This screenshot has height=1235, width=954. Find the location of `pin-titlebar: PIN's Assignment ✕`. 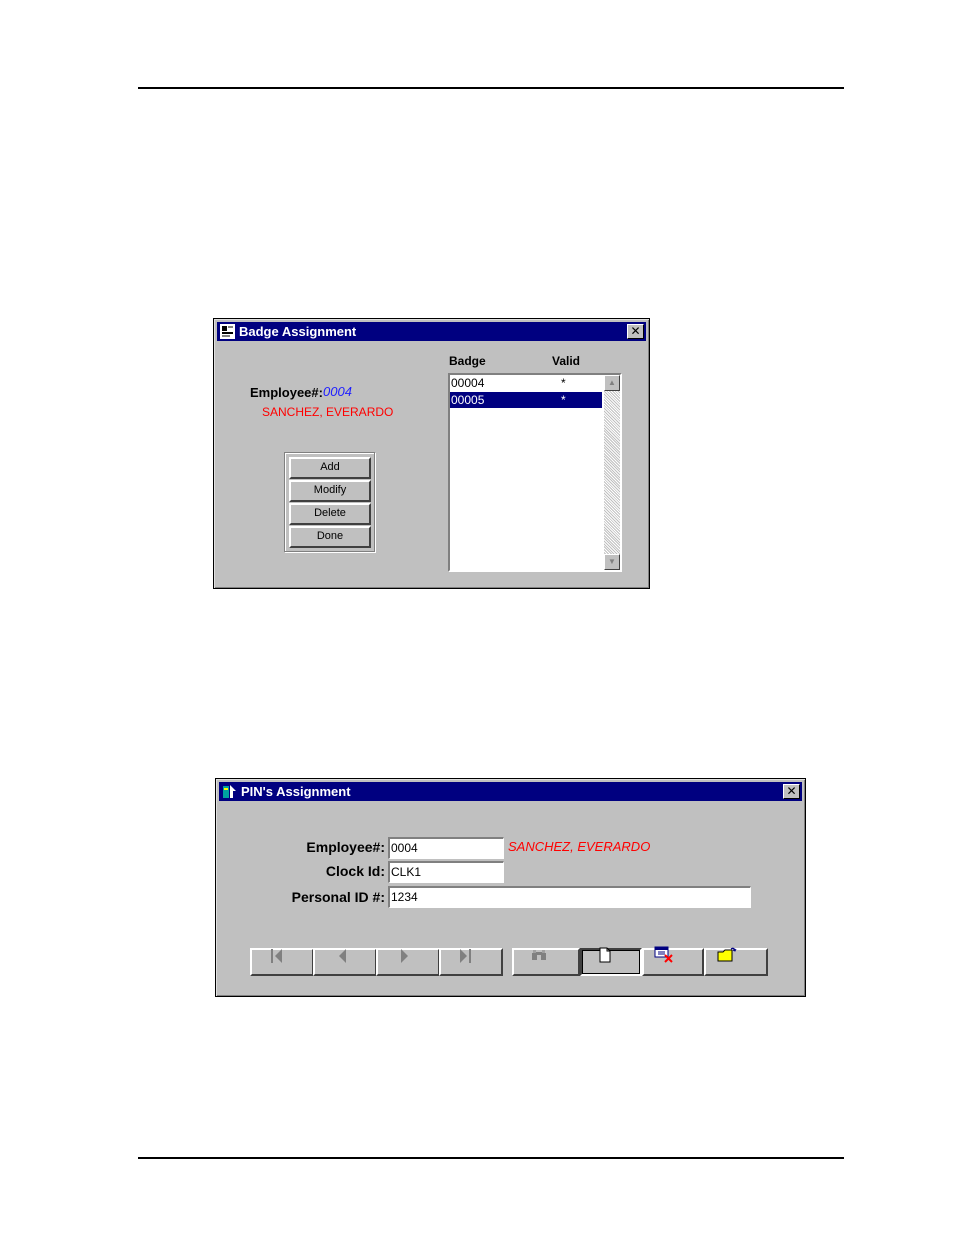

pin-titlebar: PIN's Assignment ✕ is located at coordinates (510, 791).